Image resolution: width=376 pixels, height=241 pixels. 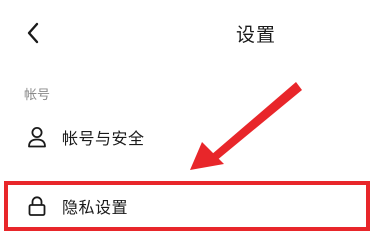 I want to click on settings-item-label: 帐号与安全, so click(x=103, y=138).